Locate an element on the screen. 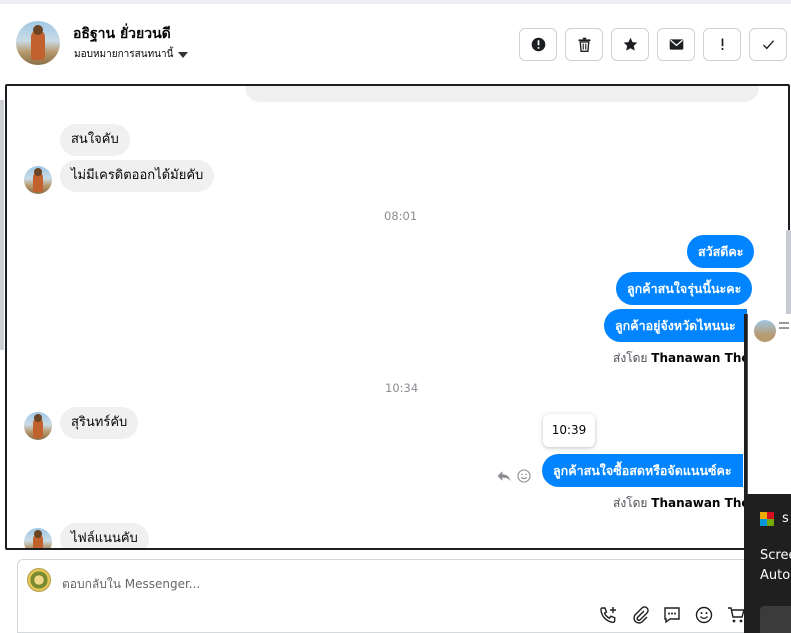 This screenshot has height=633, width=791. reply-icon is located at coordinates (504, 476).